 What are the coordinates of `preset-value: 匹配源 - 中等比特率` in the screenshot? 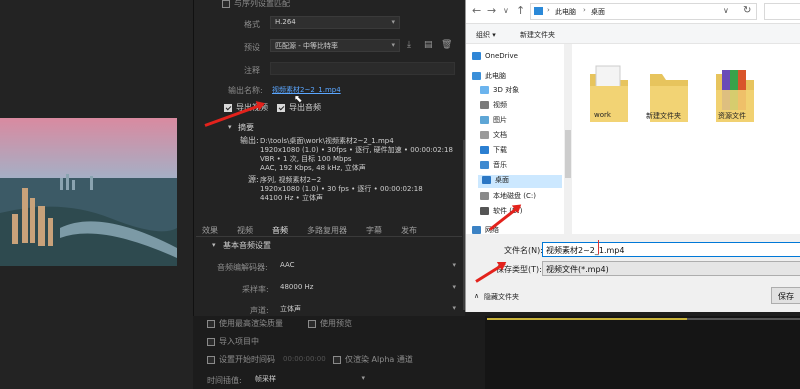 It's located at (306, 46).